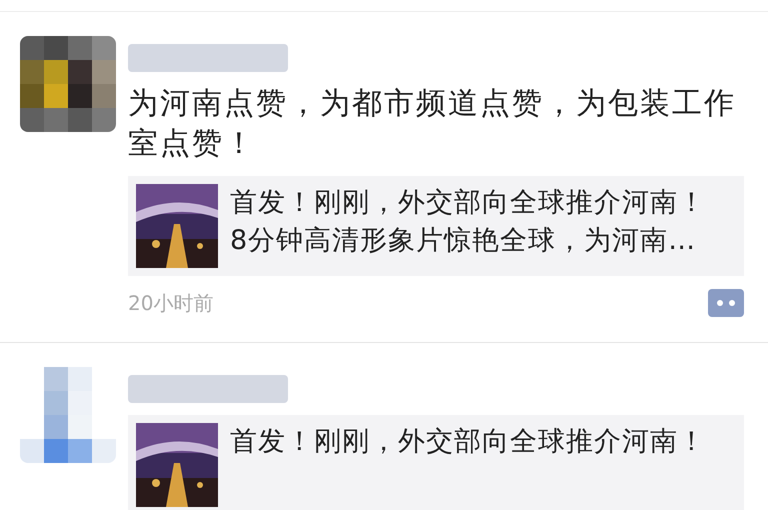 This screenshot has width=768, height=510. I want to click on post-time: 20小时前, so click(171, 303).